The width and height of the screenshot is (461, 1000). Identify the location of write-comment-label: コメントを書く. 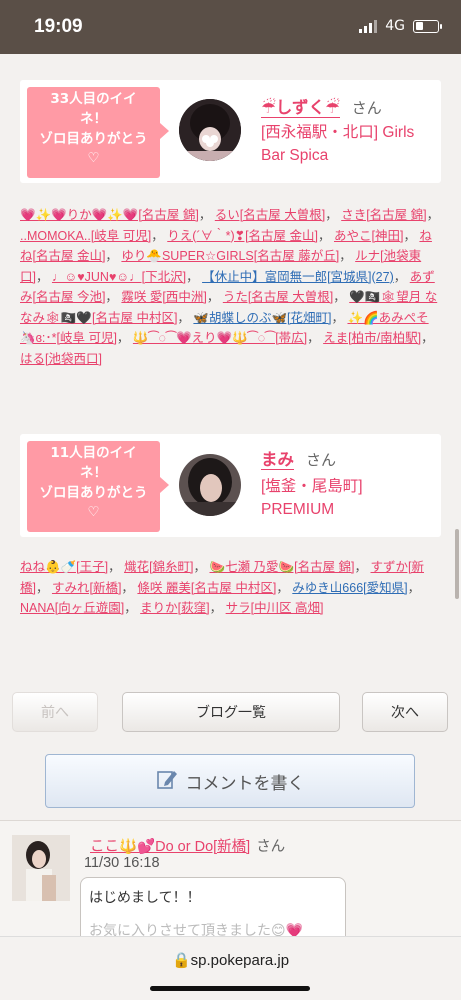
(245, 783).